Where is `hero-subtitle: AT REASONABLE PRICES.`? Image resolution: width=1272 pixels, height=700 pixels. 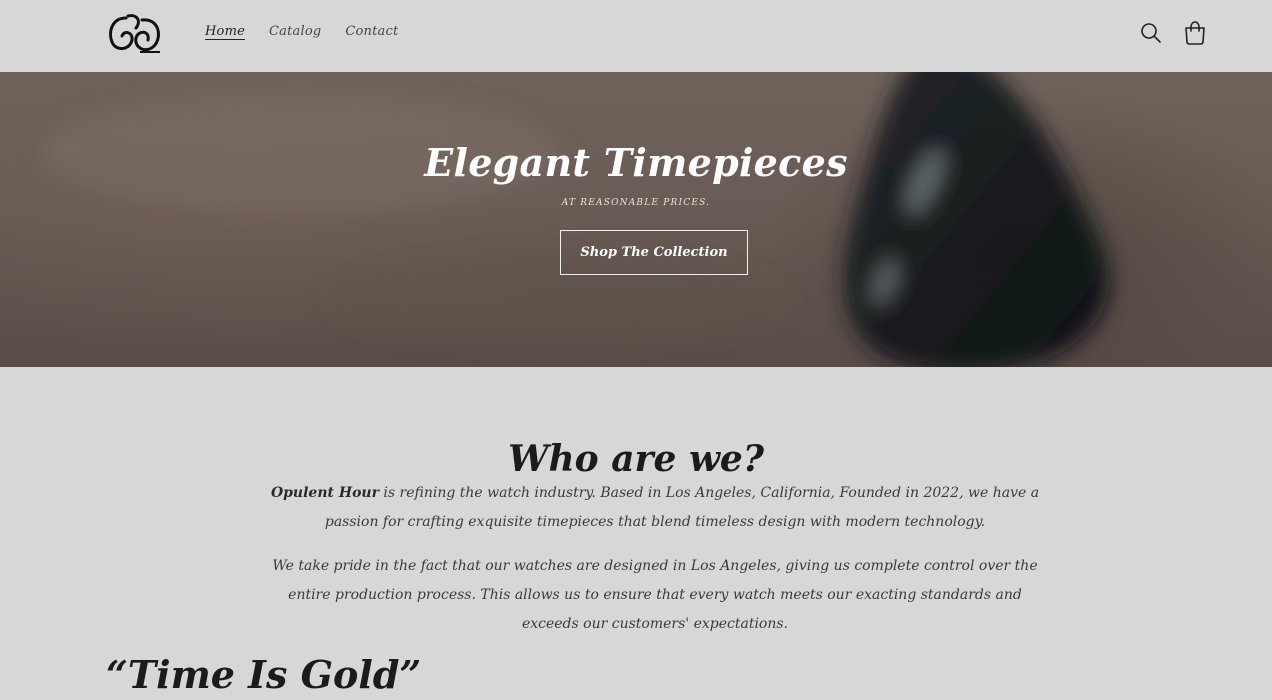 hero-subtitle: AT REASONABLE PRICES. is located at coordinates (636, 203).